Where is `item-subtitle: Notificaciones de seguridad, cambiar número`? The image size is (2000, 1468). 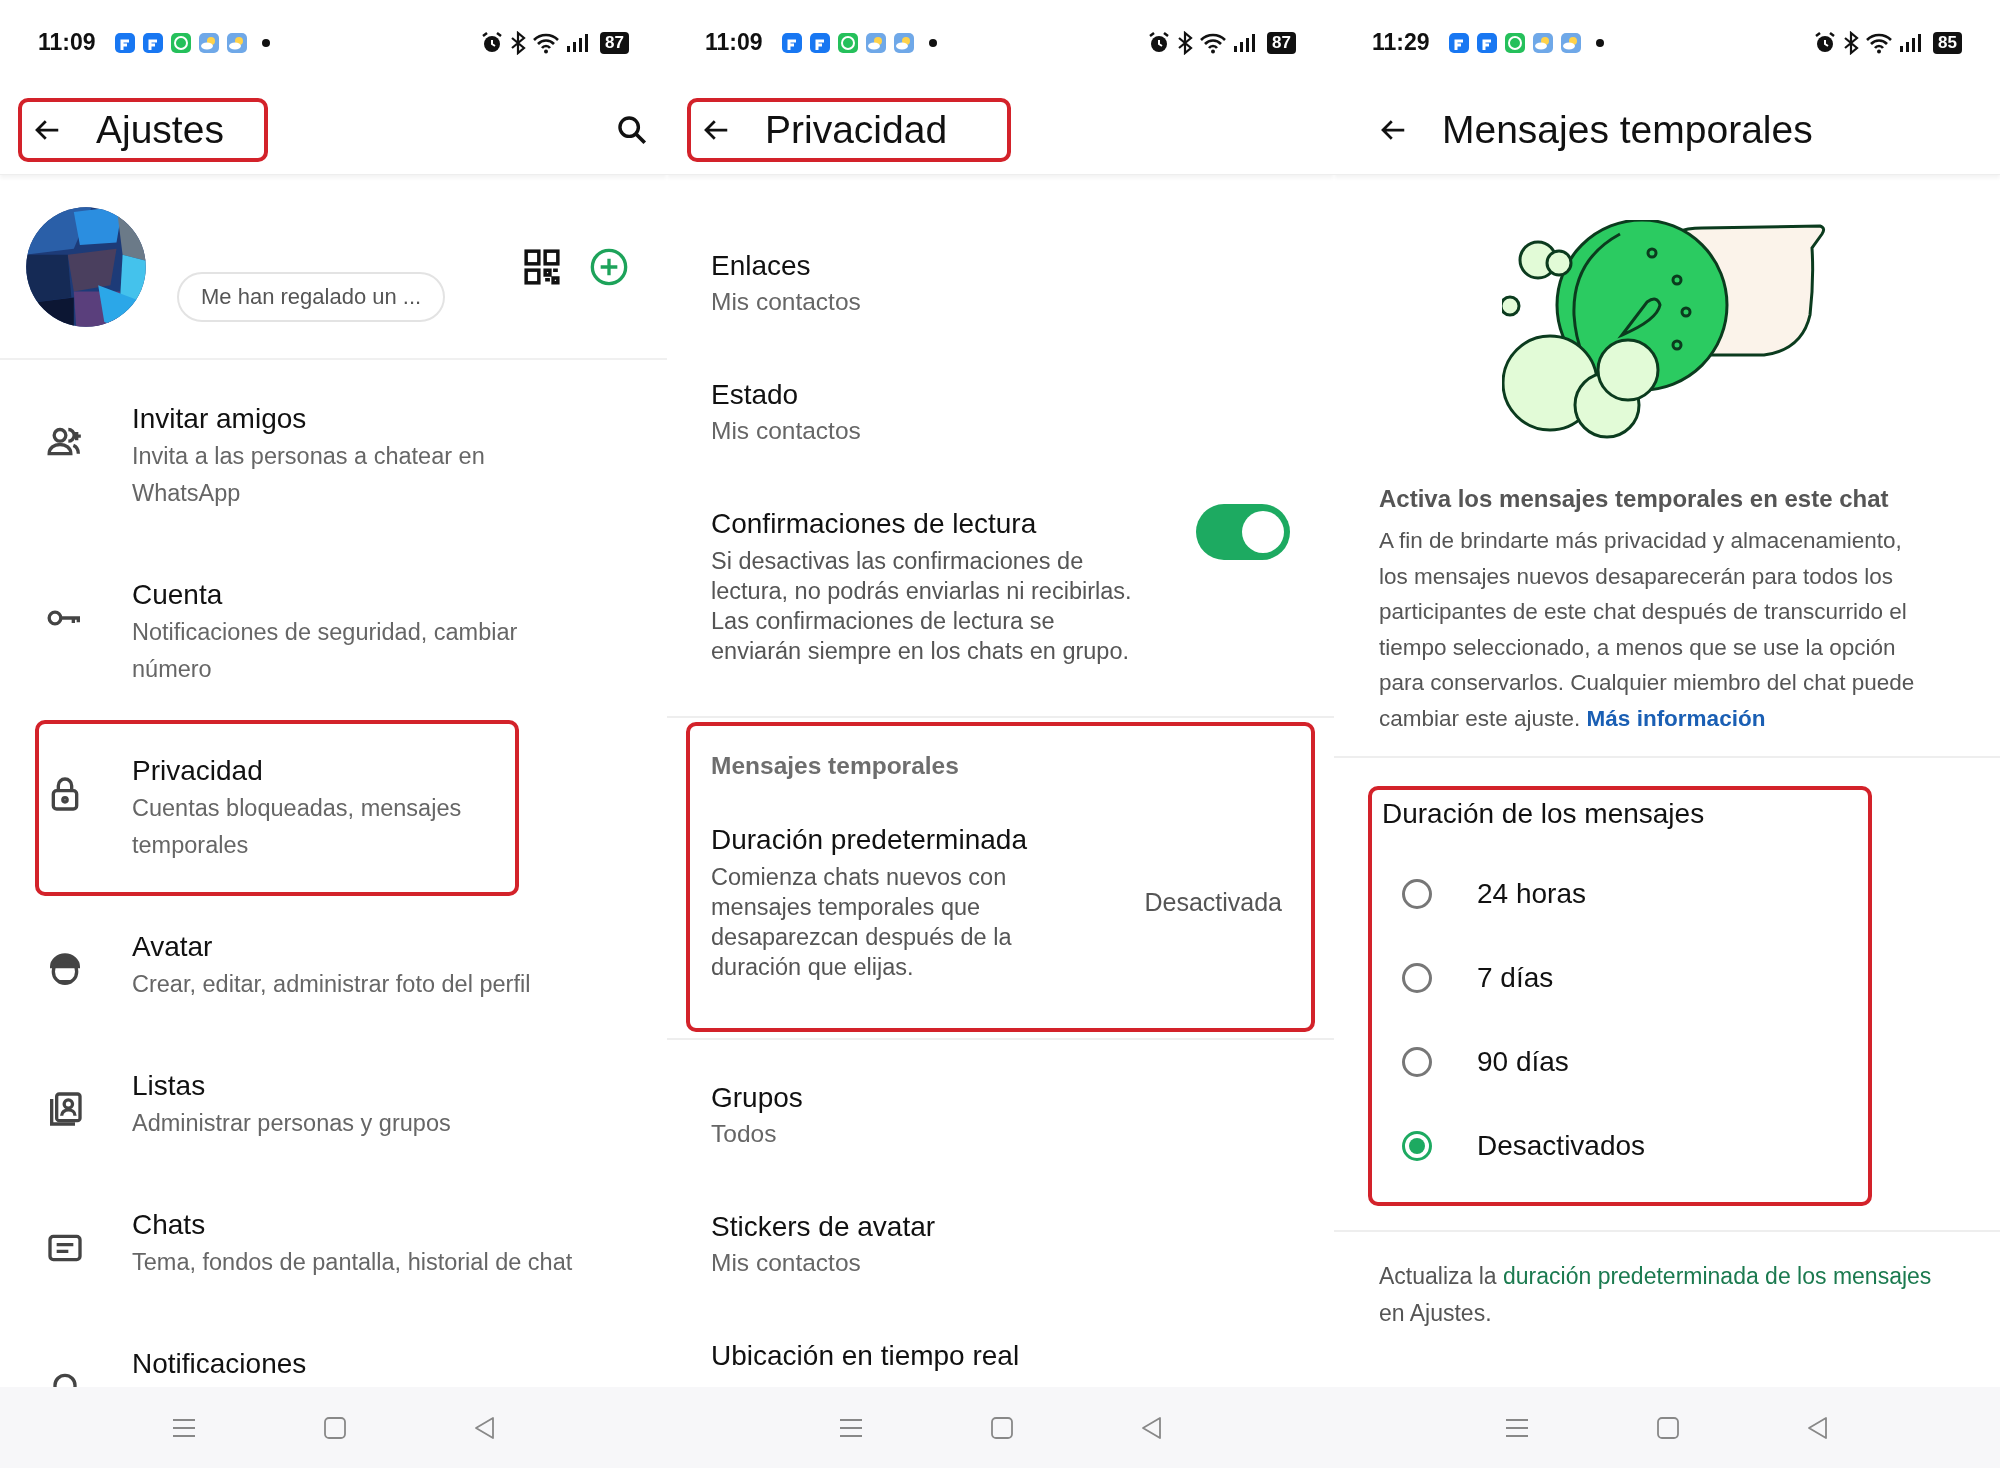
item-subtitle: Notificaciones de seguridad, cambiar número is located at coordinates (325, 651).